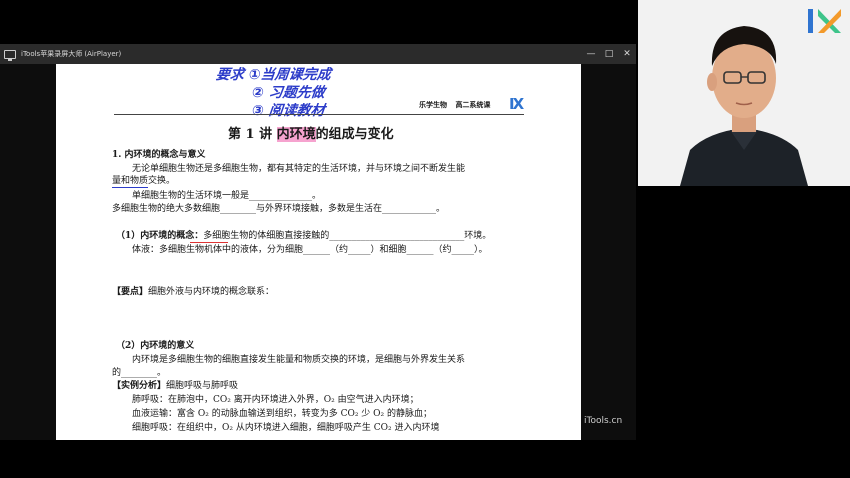 The image size is (850, 478). What do you see at coordinates (10, 55) in the screenshot?
I see `screen-mirror-icon` at bounding box center [10, 55].